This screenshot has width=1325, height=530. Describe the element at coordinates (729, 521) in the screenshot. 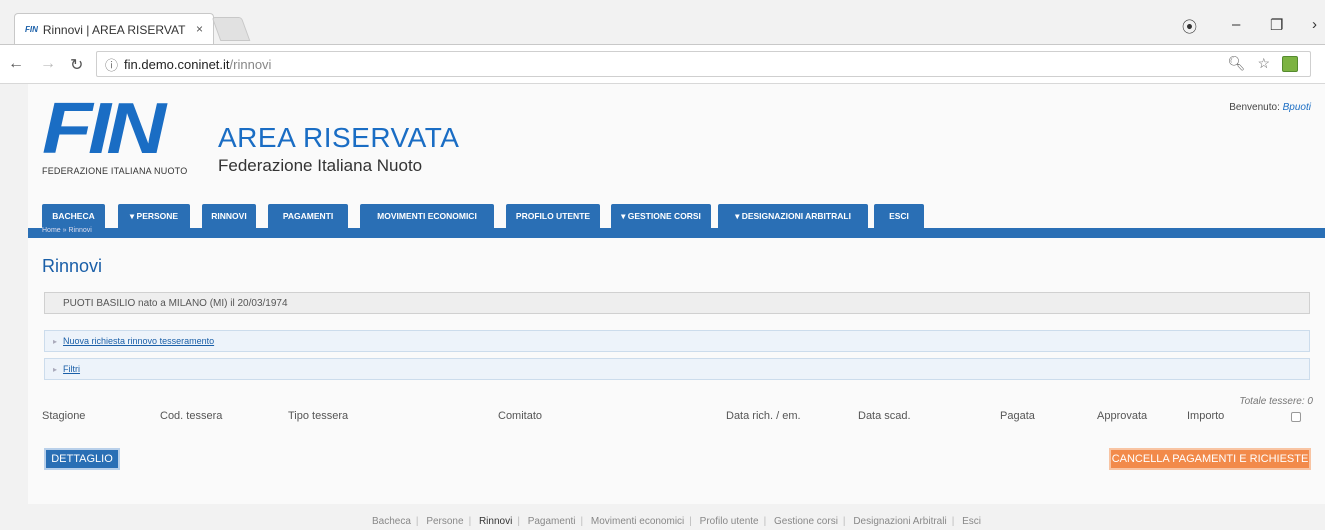

I see `footer-link-profilo: Profilo utente` at that location.